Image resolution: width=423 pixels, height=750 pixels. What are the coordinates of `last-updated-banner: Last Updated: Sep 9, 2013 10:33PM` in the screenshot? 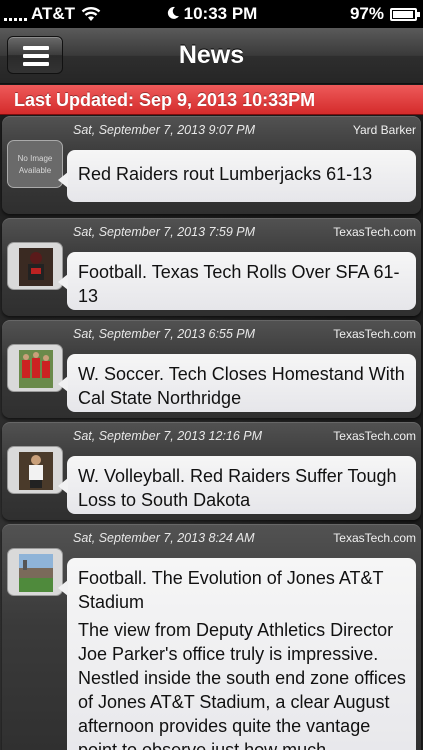 It's located at (211, 100).